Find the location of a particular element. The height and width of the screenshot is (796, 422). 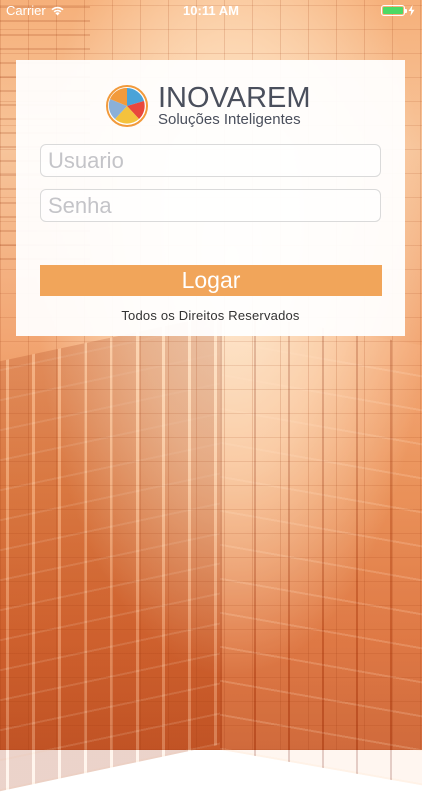

login-button: Logar is located at coordinates (211, 280).